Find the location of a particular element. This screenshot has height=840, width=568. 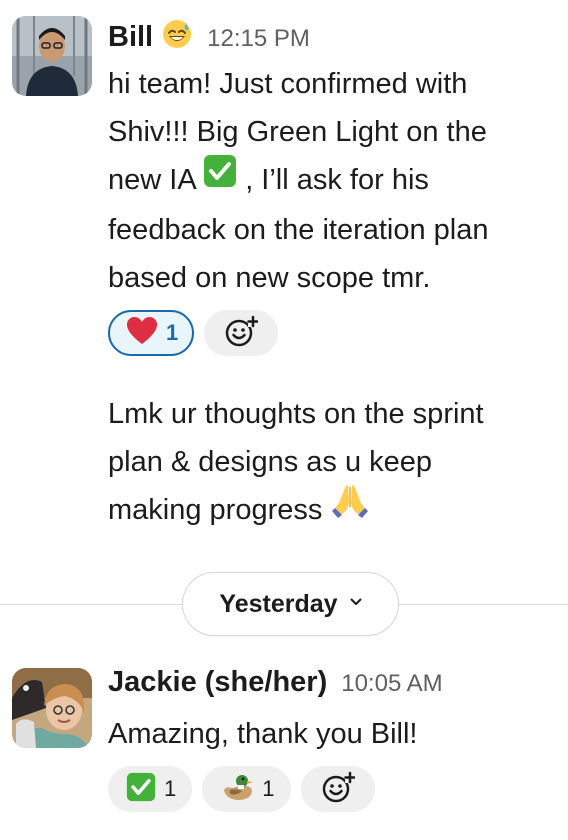

message-line-with-emoji: new IA , I’ll ask for his is located at coordinates (333, 180).